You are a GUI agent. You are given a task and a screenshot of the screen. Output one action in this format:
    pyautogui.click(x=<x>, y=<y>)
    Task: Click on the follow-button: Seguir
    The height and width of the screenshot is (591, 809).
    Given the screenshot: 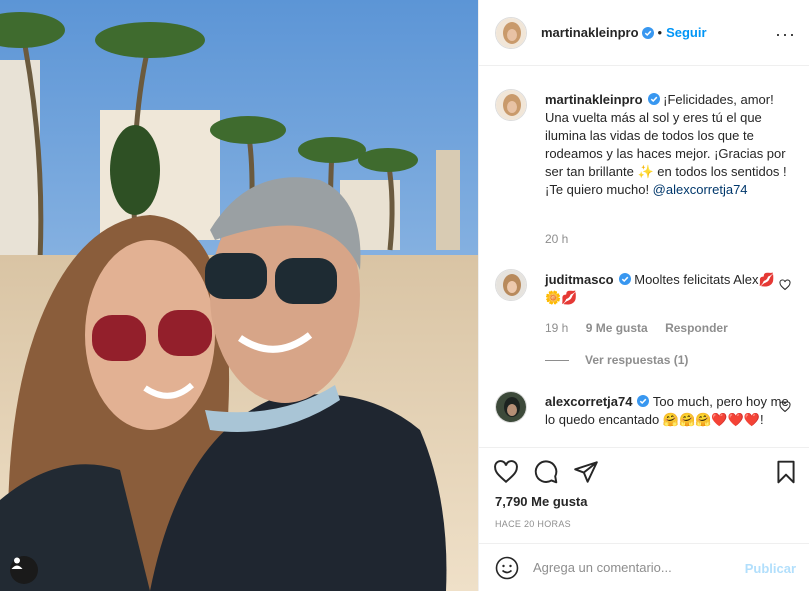 What is the action you would take?
    pyautogui.click(x=686, y=32)
    